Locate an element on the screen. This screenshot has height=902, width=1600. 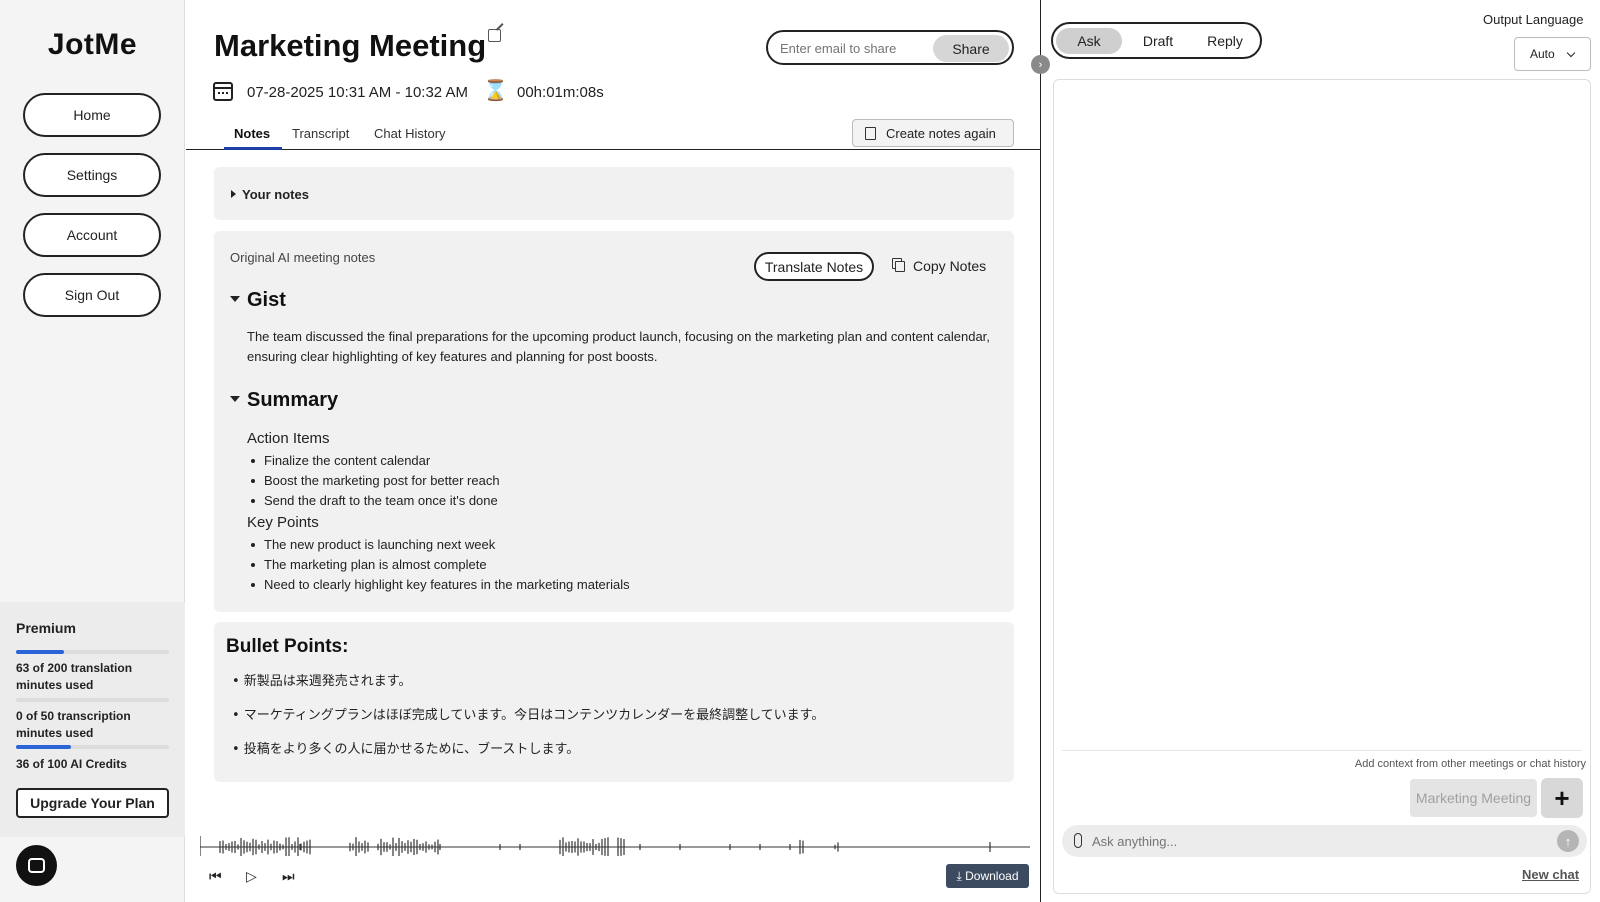
translation-usage-fill is located at coordinates (40, 652).